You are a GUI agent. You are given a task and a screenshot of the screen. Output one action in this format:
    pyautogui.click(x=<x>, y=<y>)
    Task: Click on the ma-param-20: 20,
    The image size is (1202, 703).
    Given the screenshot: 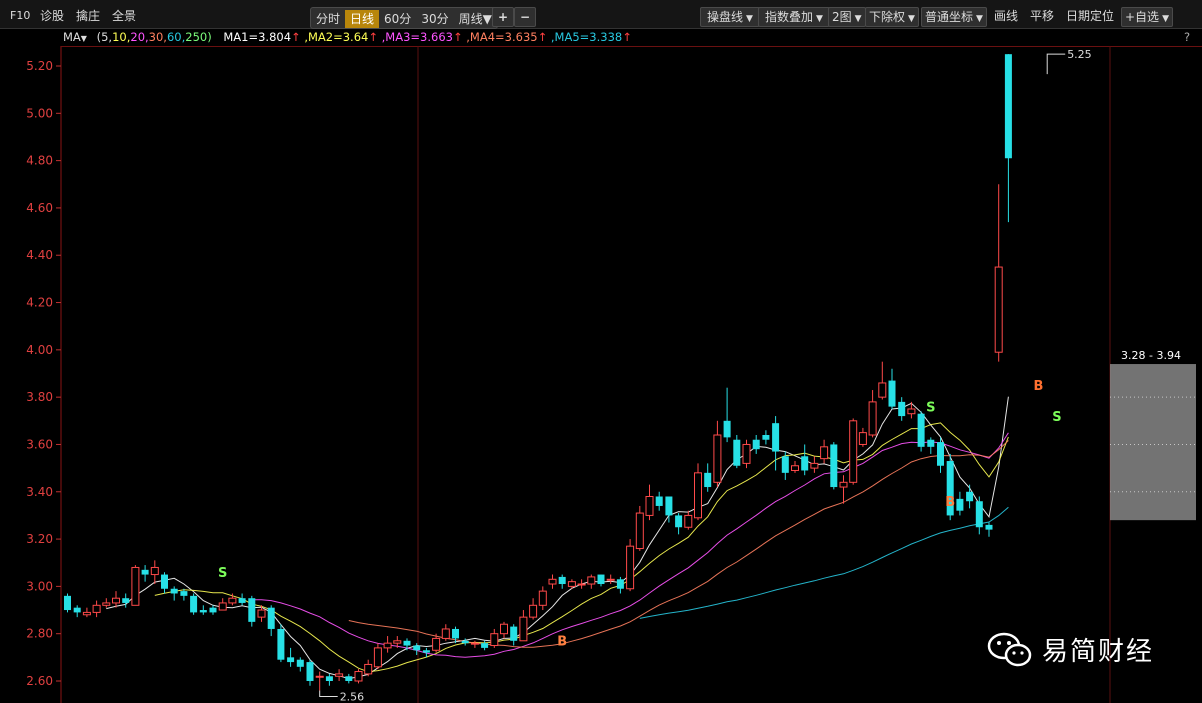 What is the action you would take?
    pyautogui.click(x=139, y=37)
    